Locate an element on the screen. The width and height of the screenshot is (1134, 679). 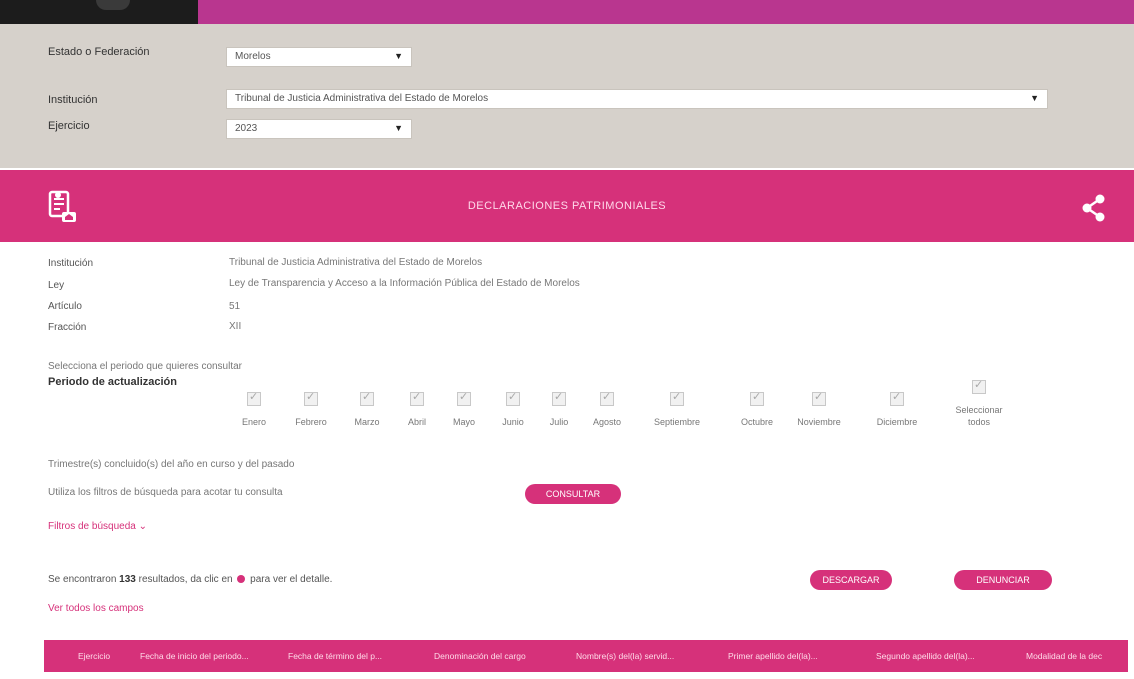
ejercicio-select-value: 2023 is located at coordinates (246, 128).